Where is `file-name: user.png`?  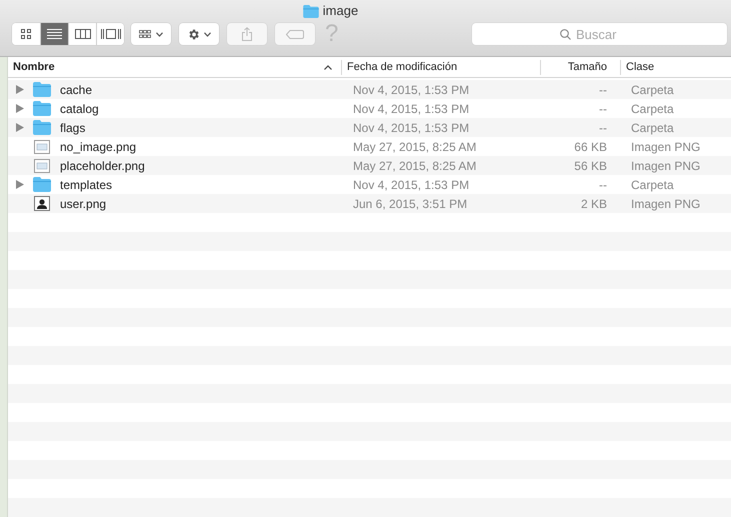
file-name: user.png is located at coordinates (83, 204).